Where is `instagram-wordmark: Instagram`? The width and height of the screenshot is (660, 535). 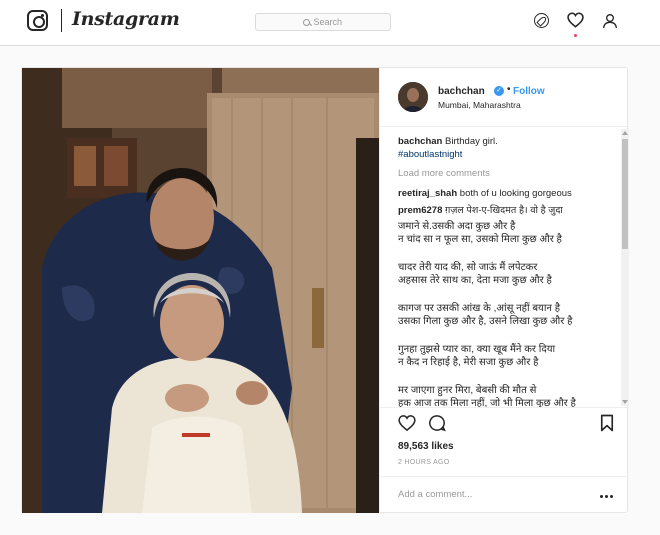 instagram-wordmark: Instagram is located at coordinates (126, 19).